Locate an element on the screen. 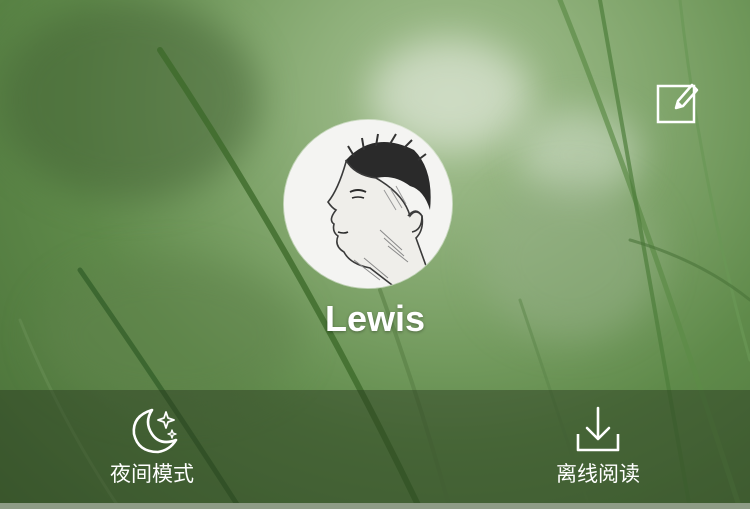 The height and width of the screenshot is (509, 750). edit-icon is located at coordinates (677, 103).